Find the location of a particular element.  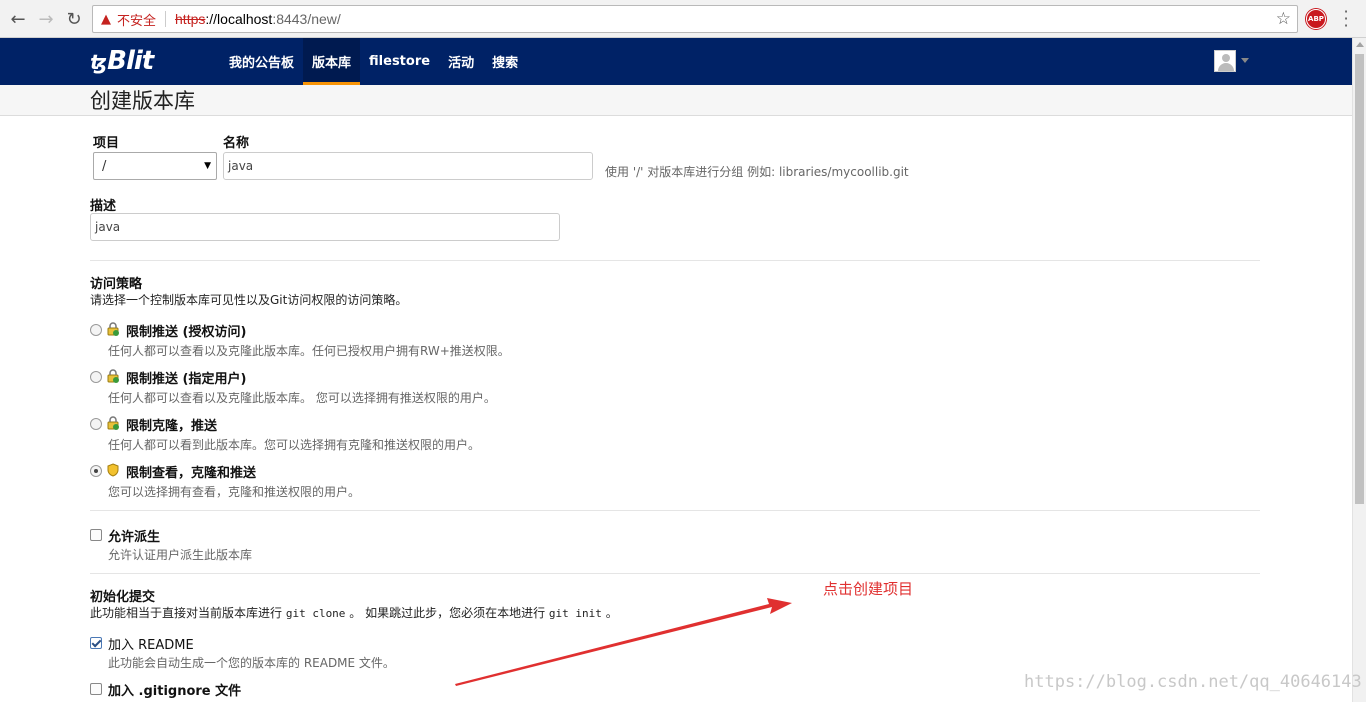

annotation-text: 点击创建项目 is located at coordinates (868, 589).